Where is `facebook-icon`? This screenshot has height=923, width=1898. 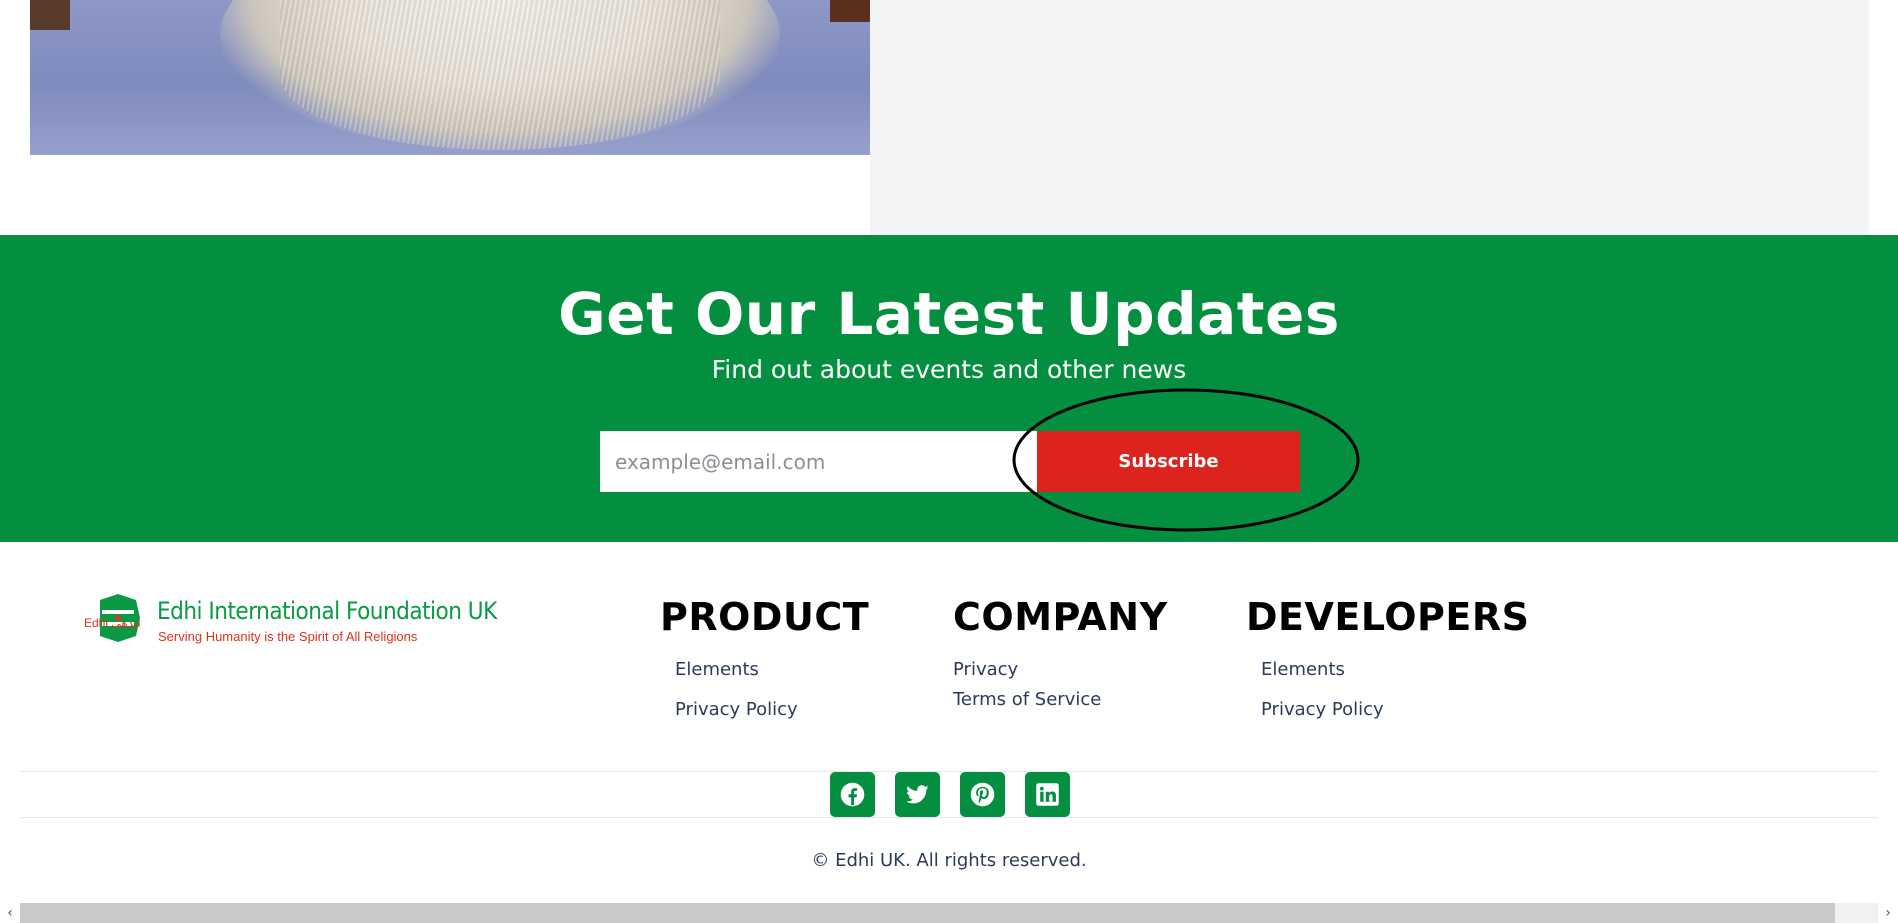 facebook-icon is located at coordinates (852, 794).